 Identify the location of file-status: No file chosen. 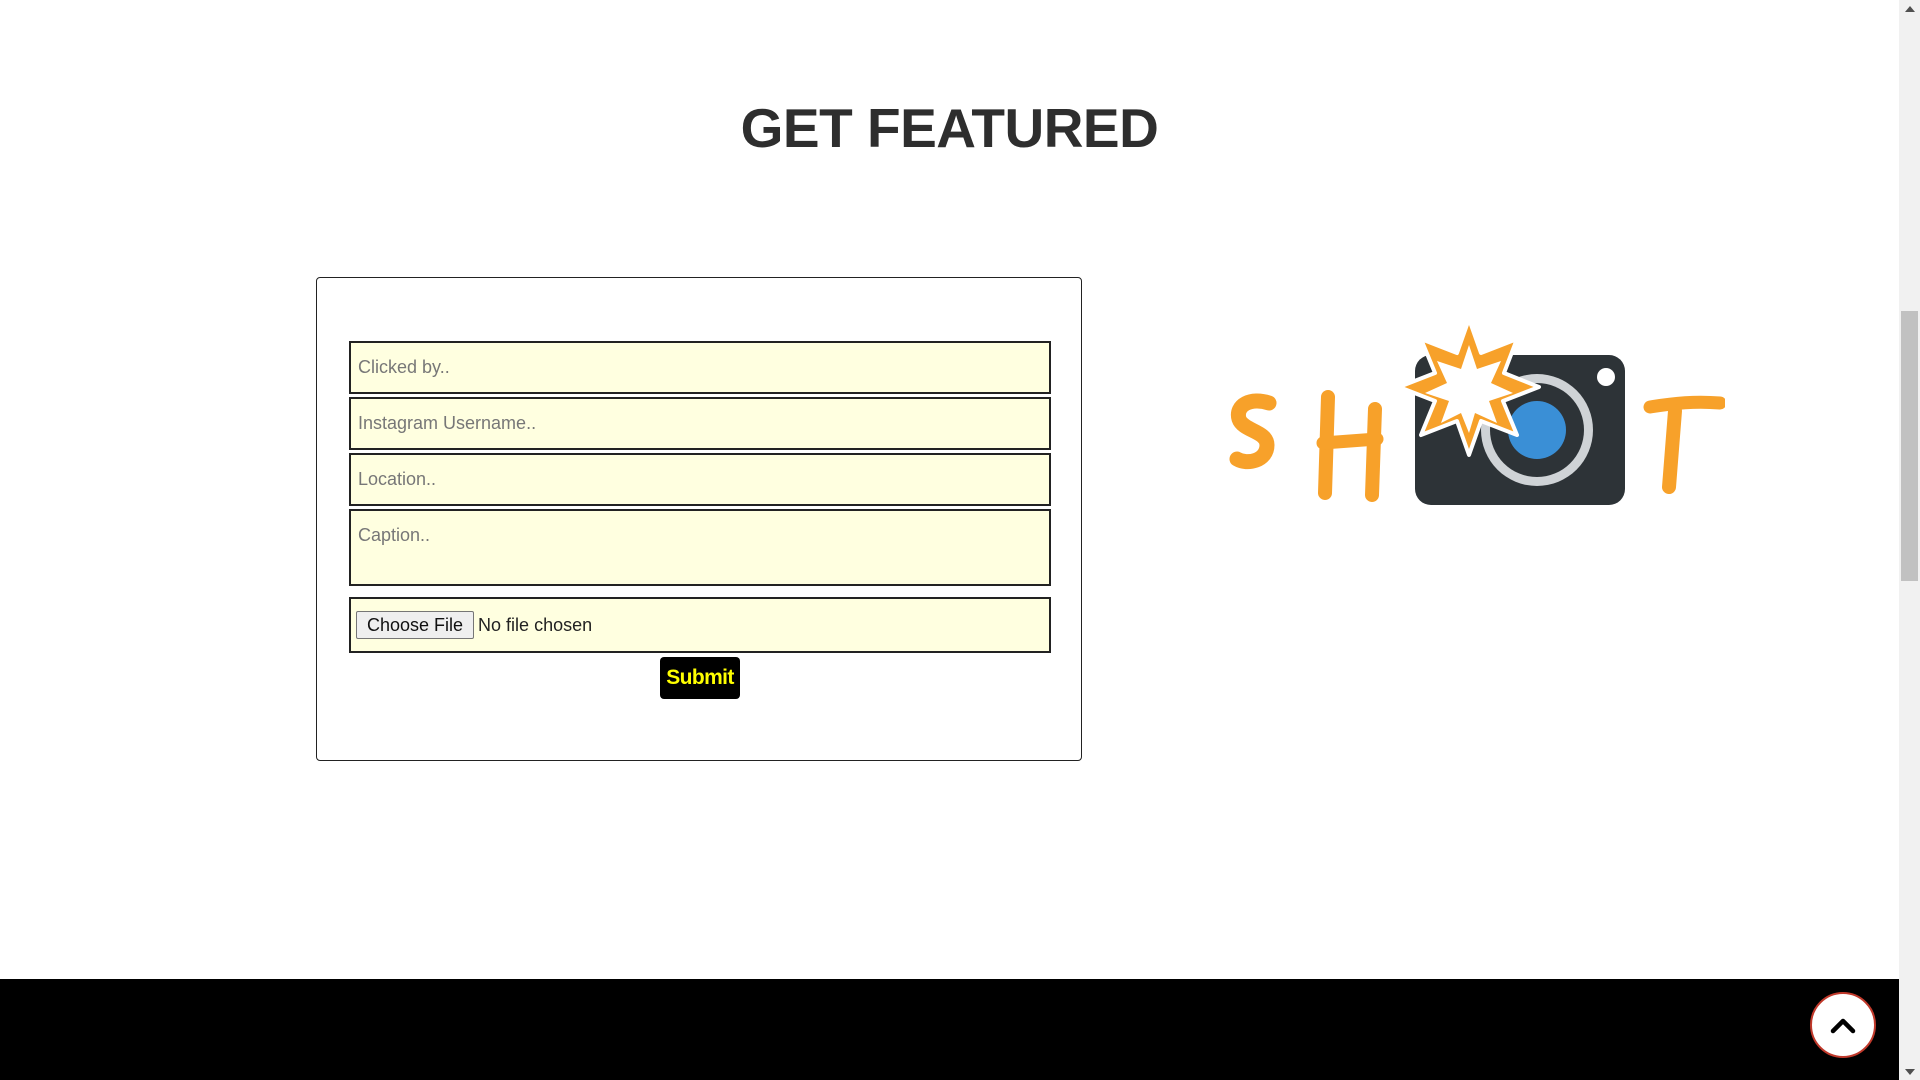
(535, 624).